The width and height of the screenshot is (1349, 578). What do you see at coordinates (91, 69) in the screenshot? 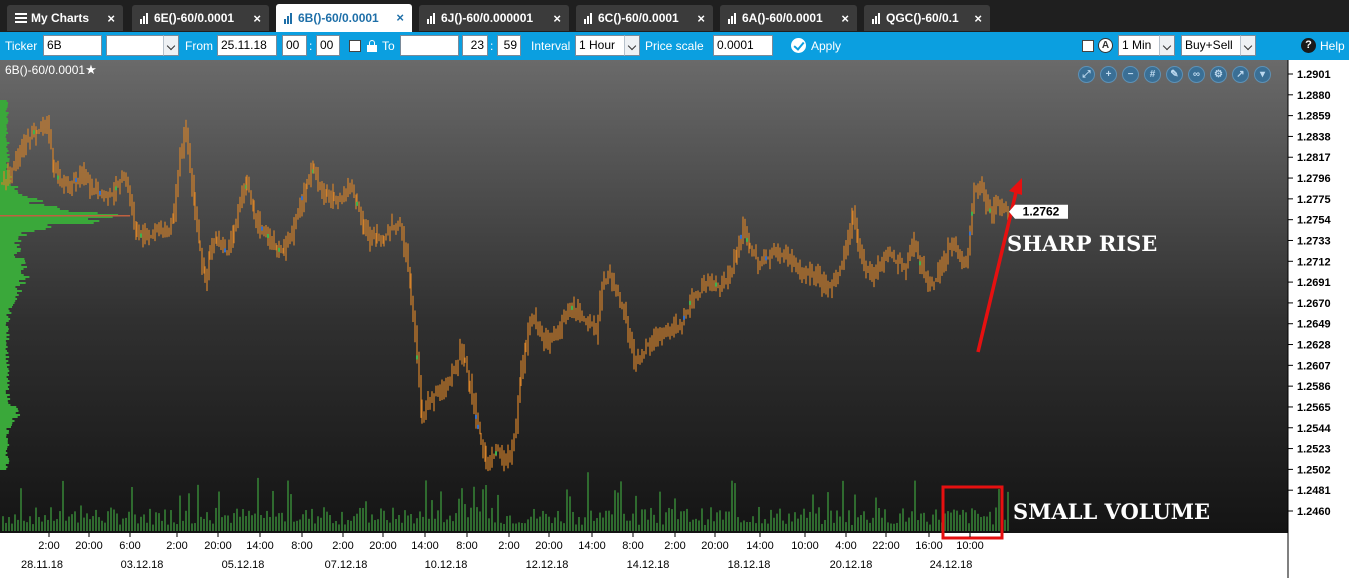
I see `star-icon: ★` at bounding box center [91, 69].